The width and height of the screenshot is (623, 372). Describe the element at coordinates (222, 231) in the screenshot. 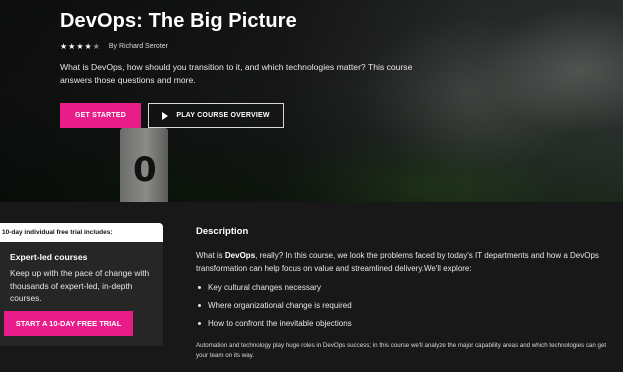

I see `description-heading: Description` at that location.